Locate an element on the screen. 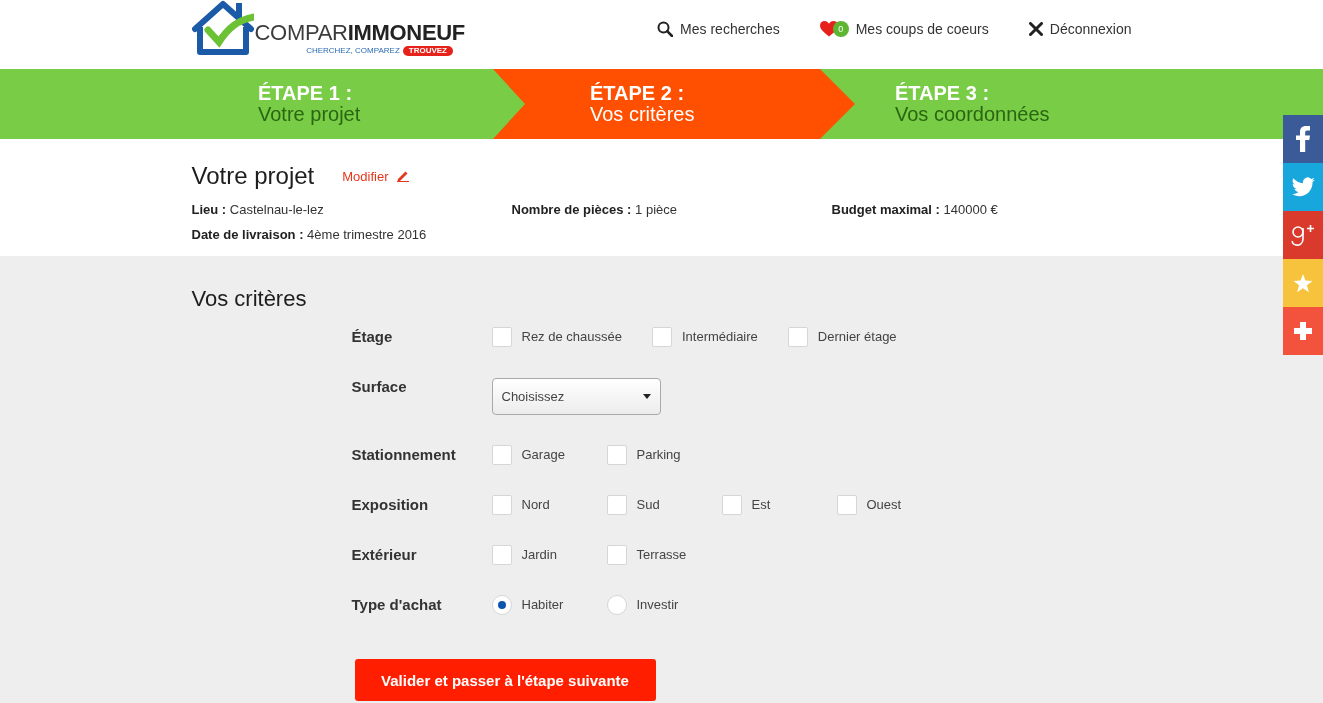 The width and height of the screenshot is (1323, 703). search-icon is located at coordinates (665, 29).